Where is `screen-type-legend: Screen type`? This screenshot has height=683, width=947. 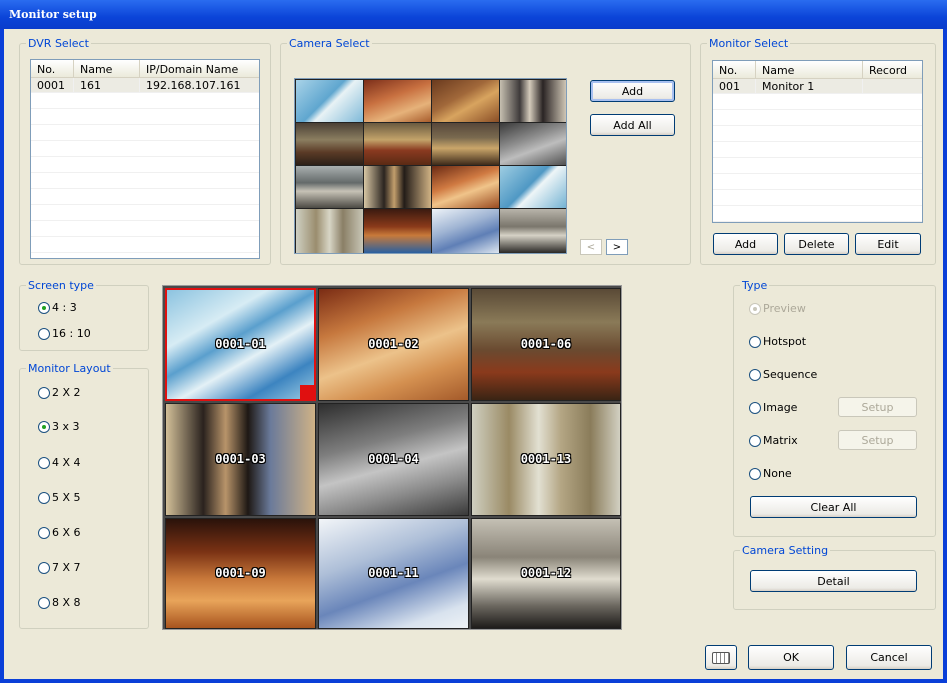 screen-type-legend: Screen type is located at coordinates (61, 285).